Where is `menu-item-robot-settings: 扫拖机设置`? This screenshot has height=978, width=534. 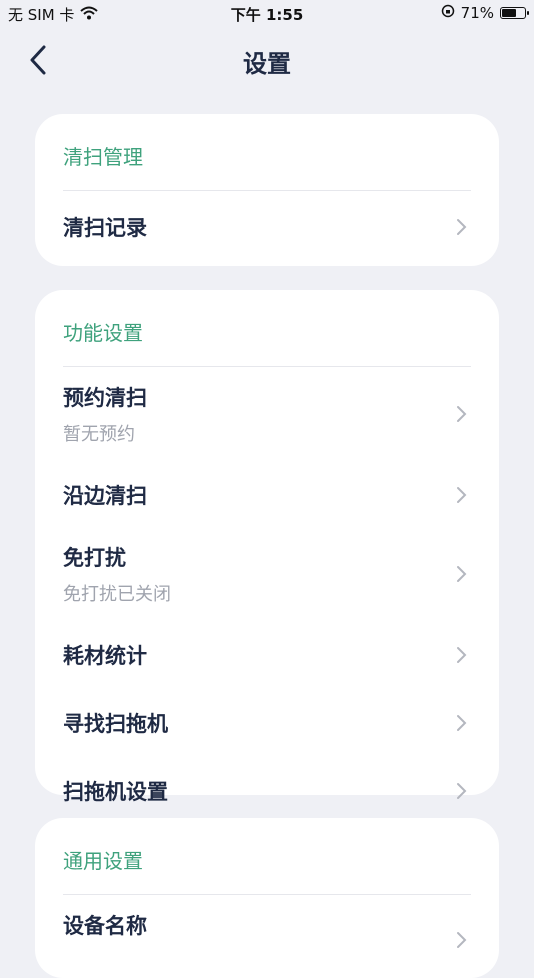
menu-item-robot-settings: 扫拖机设置 is located at coordinates (267, 790).